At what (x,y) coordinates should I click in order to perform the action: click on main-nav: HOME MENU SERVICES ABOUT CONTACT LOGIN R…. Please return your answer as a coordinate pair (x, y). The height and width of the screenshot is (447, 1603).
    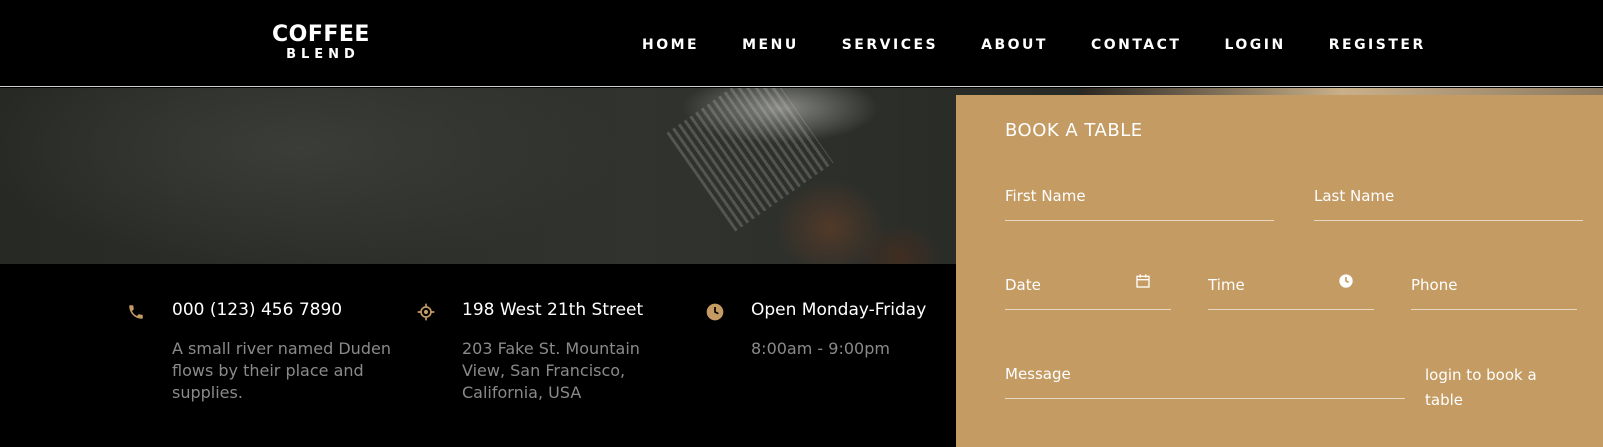
    Looking at the image, I should click on (1055, 45).